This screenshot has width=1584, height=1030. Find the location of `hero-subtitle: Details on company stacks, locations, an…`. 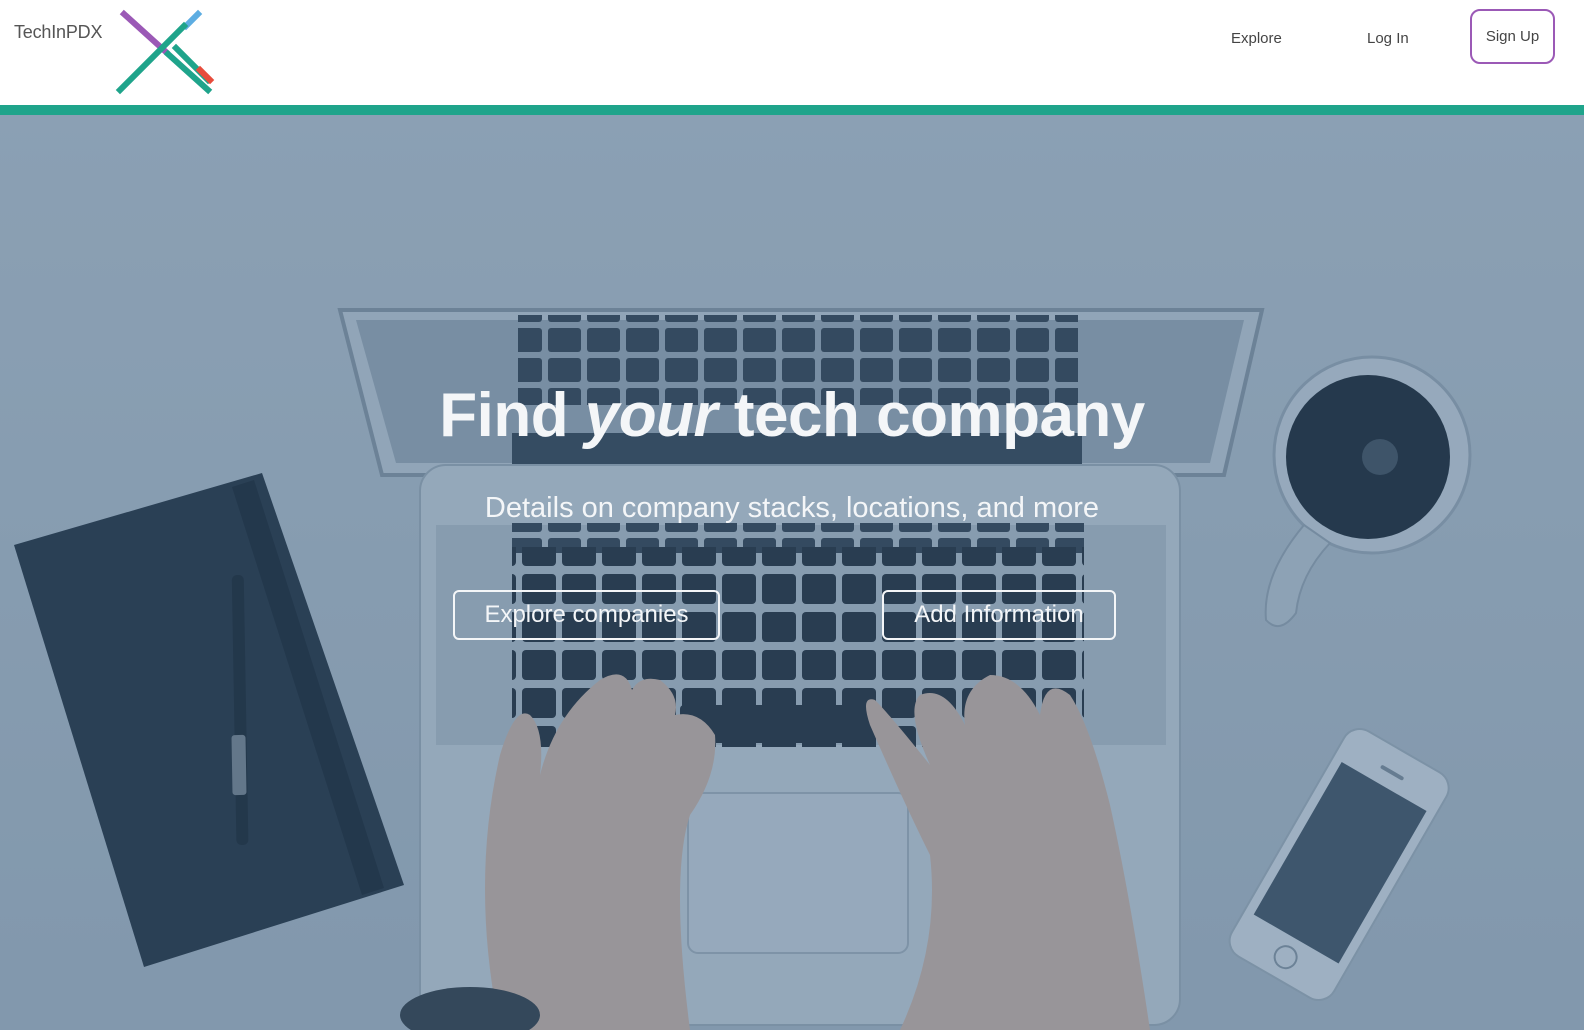

hero-subtitle: Details on company stacks, locations, an… is located at coordinates (792, 508).